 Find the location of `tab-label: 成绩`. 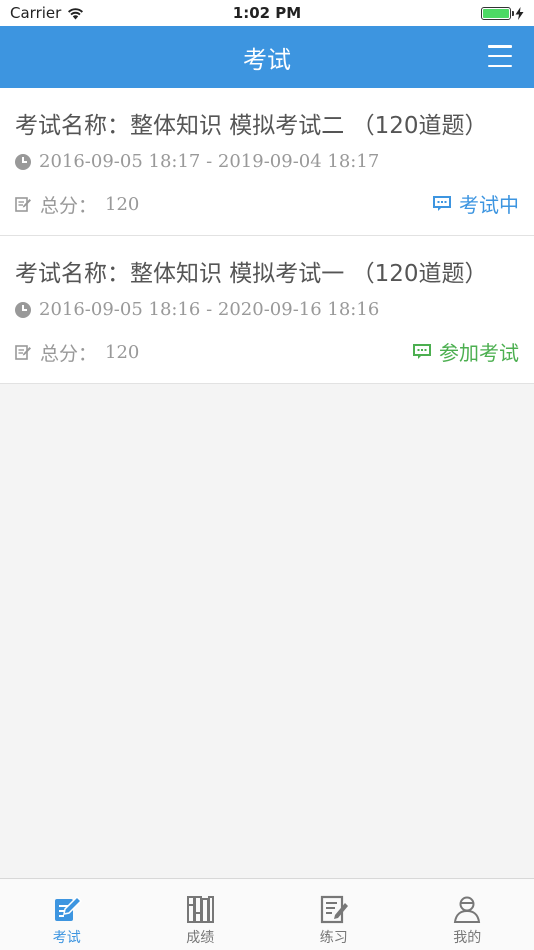

tab-label: 成绩 is located at coordinates (200, 938).